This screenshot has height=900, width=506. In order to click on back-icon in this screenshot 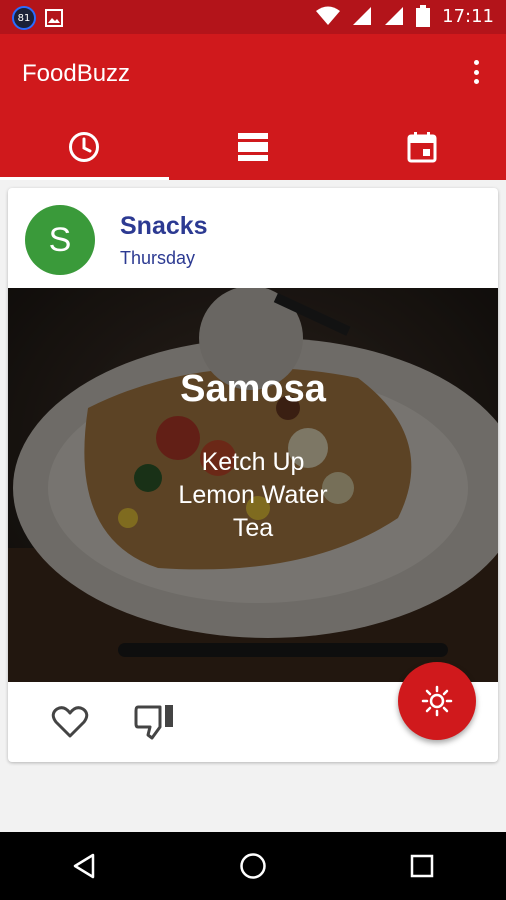, I will do `click(84, 866)`.